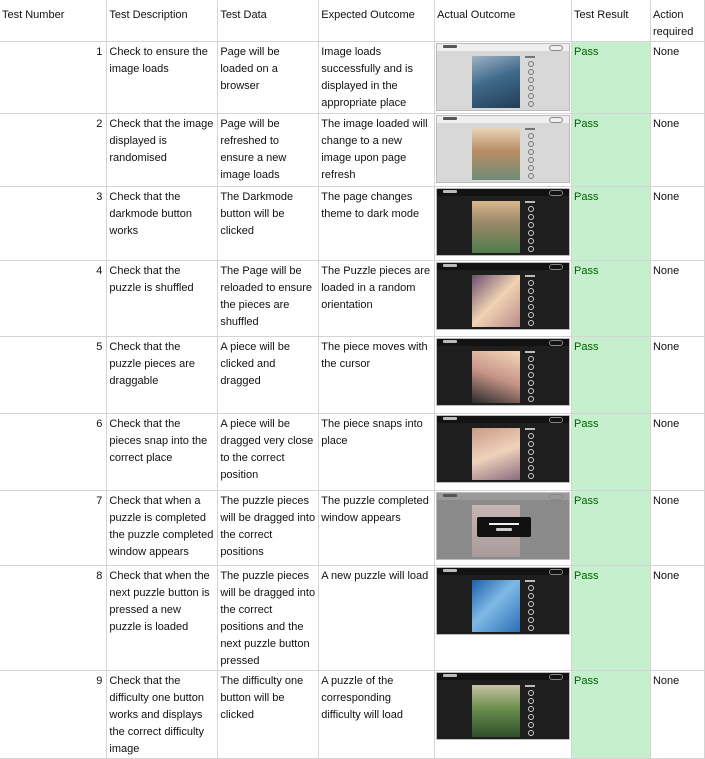  Describe the element at coordinates (377, 528) in the screenshot. I see `expected-outcome: The puzzle completed window appears` at that location.